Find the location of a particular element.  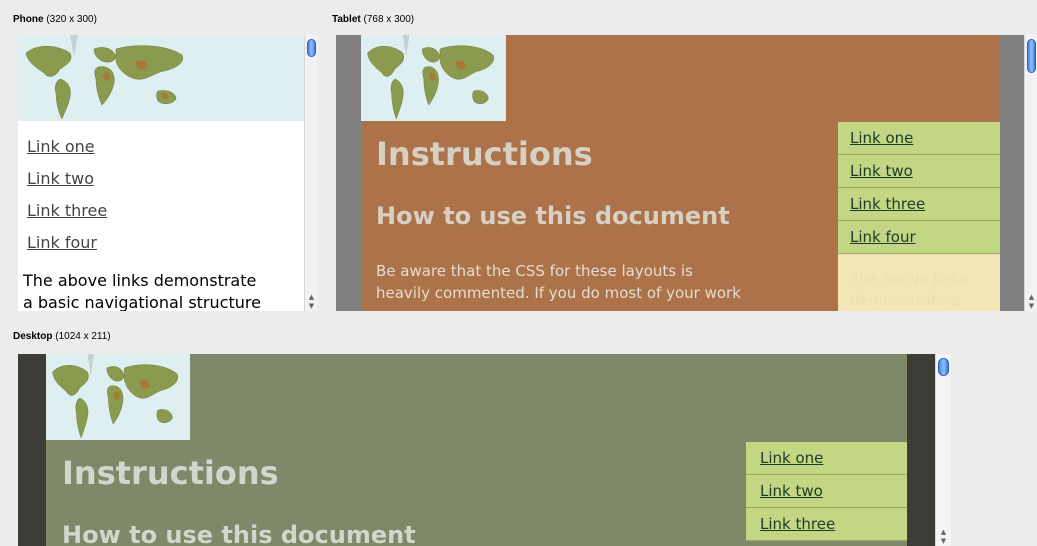

phone-scroll-thumb is located at coordinates (311, 48).